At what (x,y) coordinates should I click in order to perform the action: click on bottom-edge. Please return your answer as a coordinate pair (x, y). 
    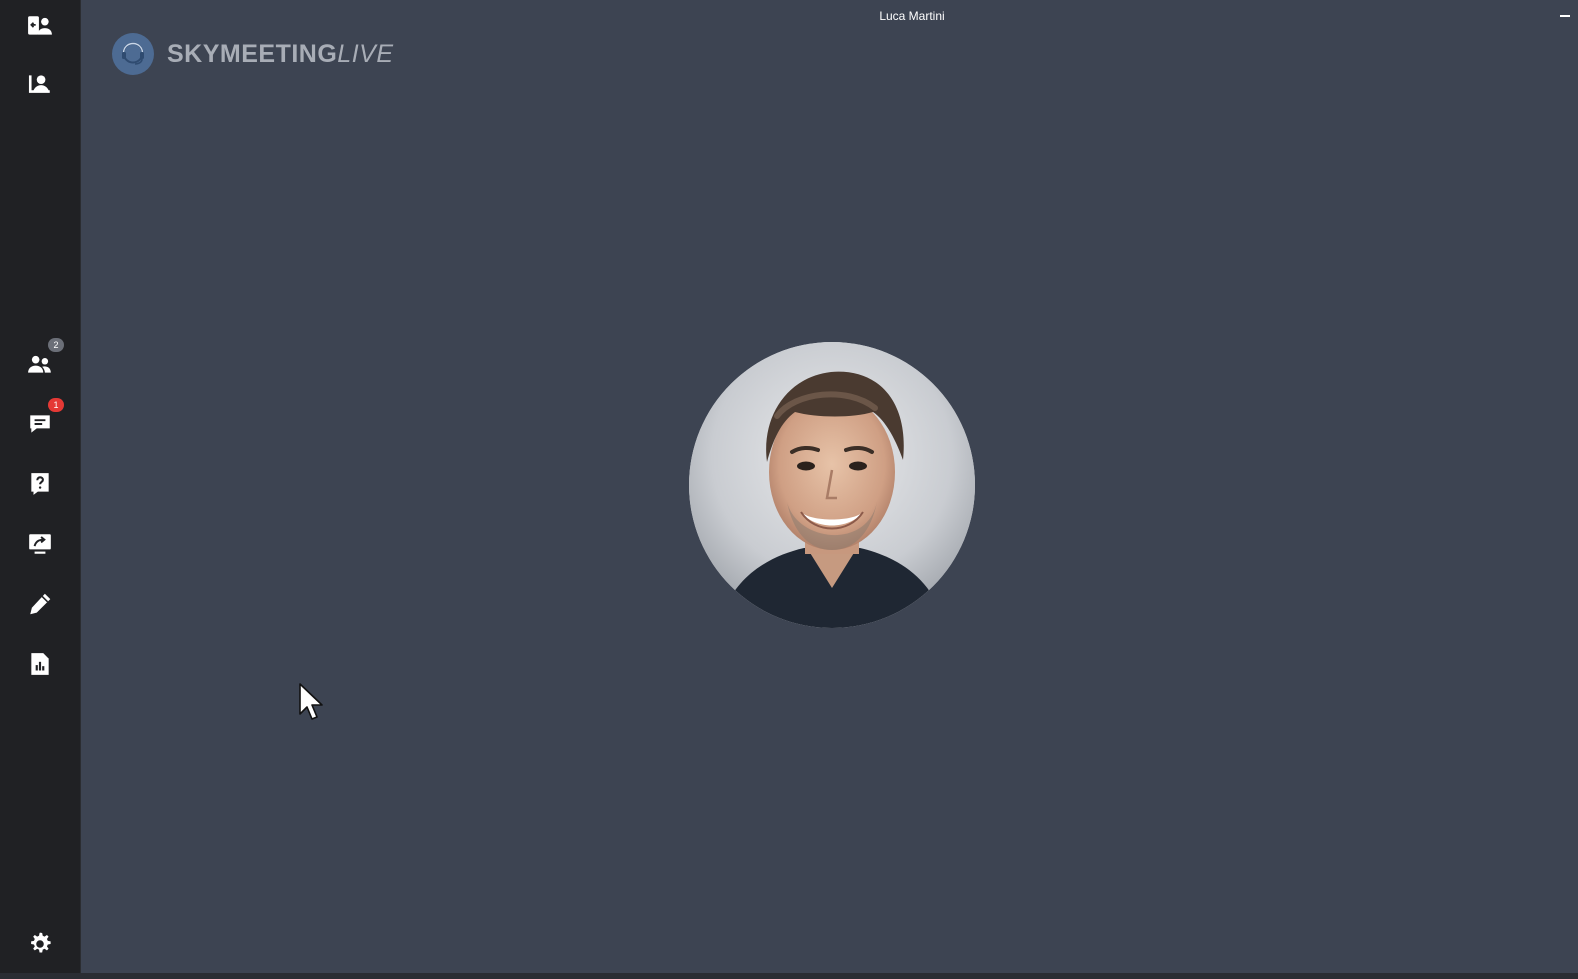
    Looking at the image, I should click on (789, 976).